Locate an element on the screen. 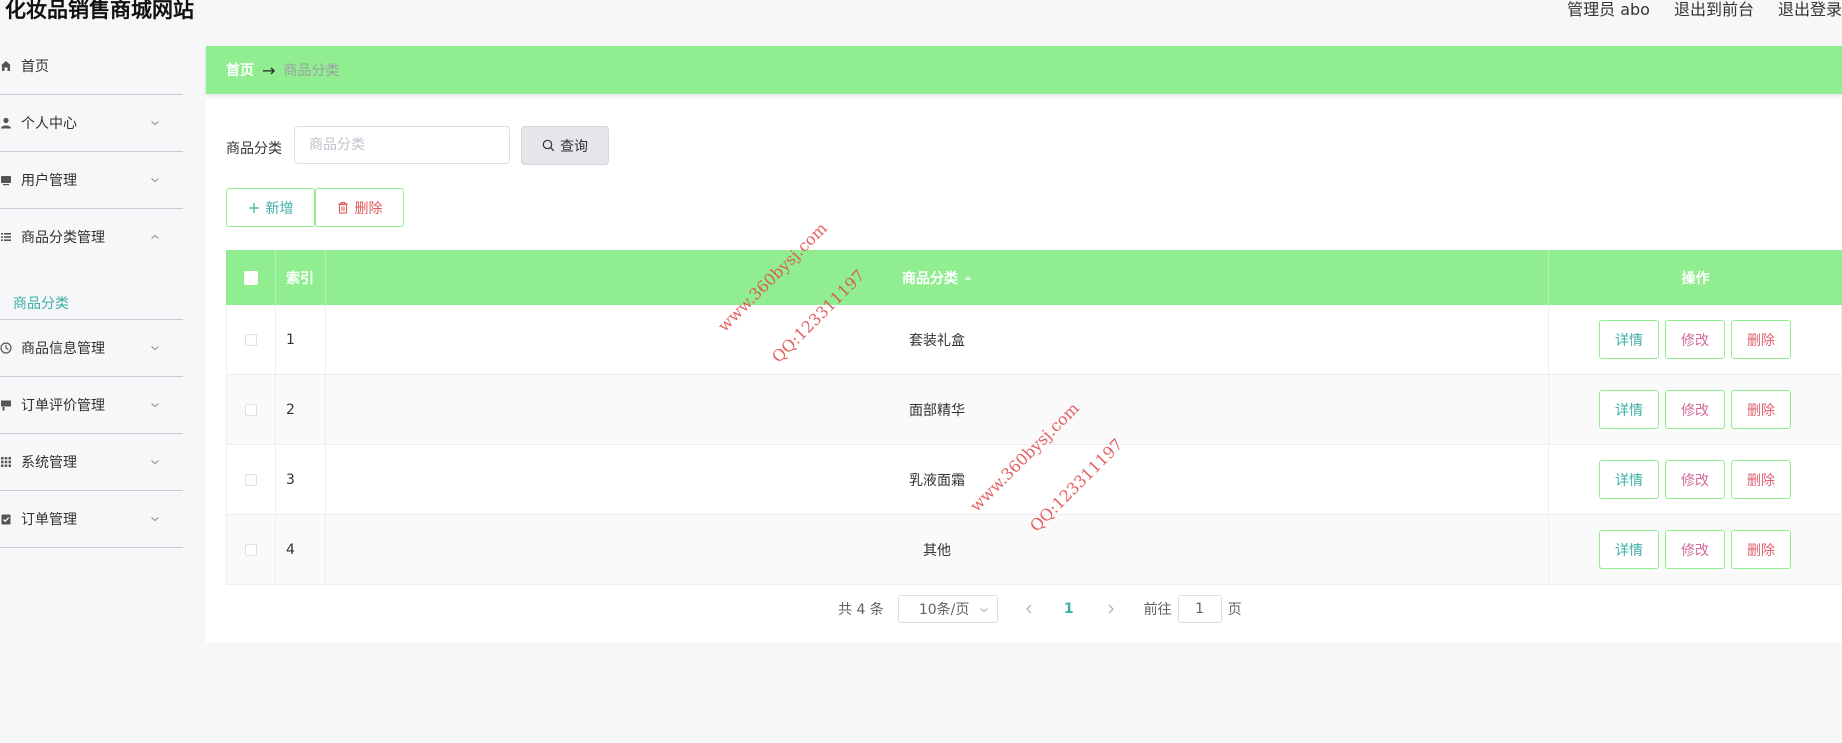 The width and height of the screenshot is (1842, 743). sidebar-item-home: 首页 is located at coordinates (91, 66).